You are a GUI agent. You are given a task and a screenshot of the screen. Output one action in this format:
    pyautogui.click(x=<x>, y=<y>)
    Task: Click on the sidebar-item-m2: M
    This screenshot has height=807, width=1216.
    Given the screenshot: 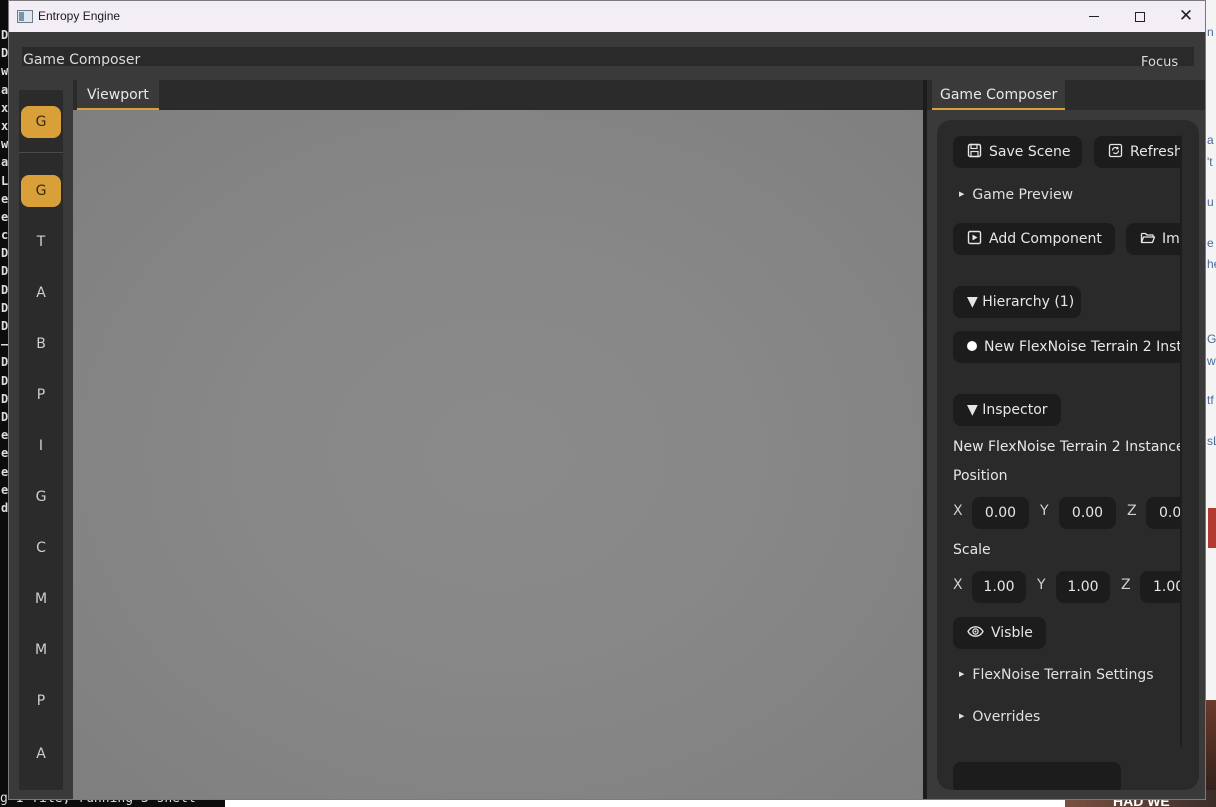 What is the action you would take?
    pyautogui.click(x=41, y=650)
    